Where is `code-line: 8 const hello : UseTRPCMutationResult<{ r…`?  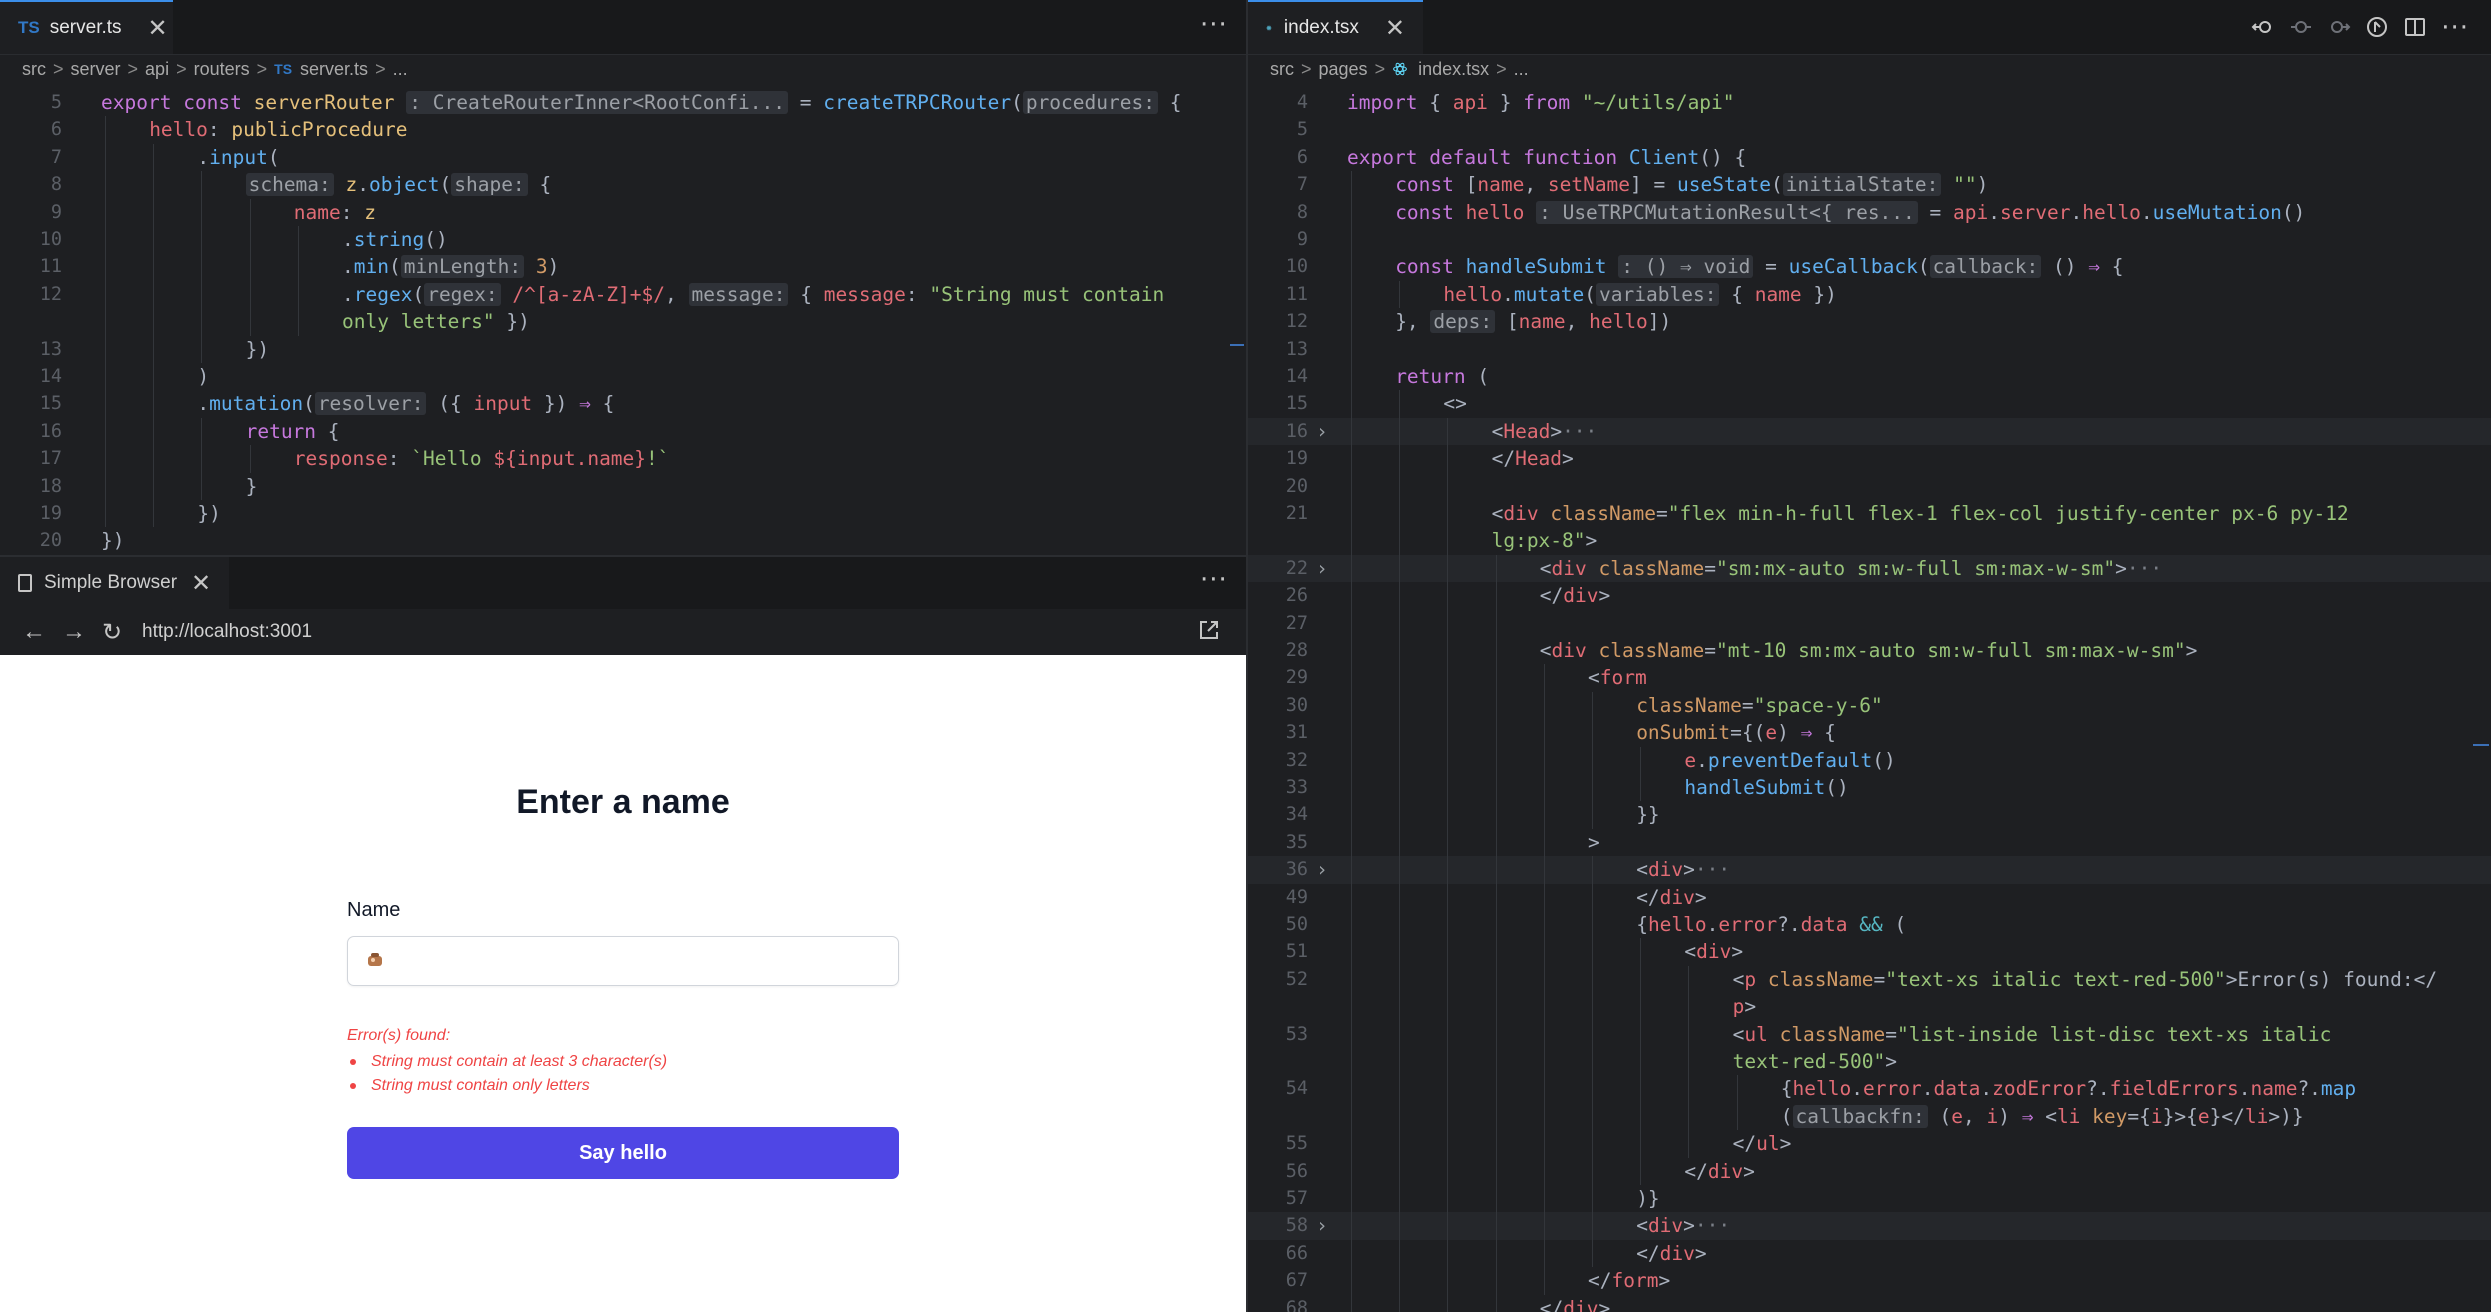
code-line: 8 const hello : UseTRPCMutationResult<{ r… is located at coordinates (1869, 212).